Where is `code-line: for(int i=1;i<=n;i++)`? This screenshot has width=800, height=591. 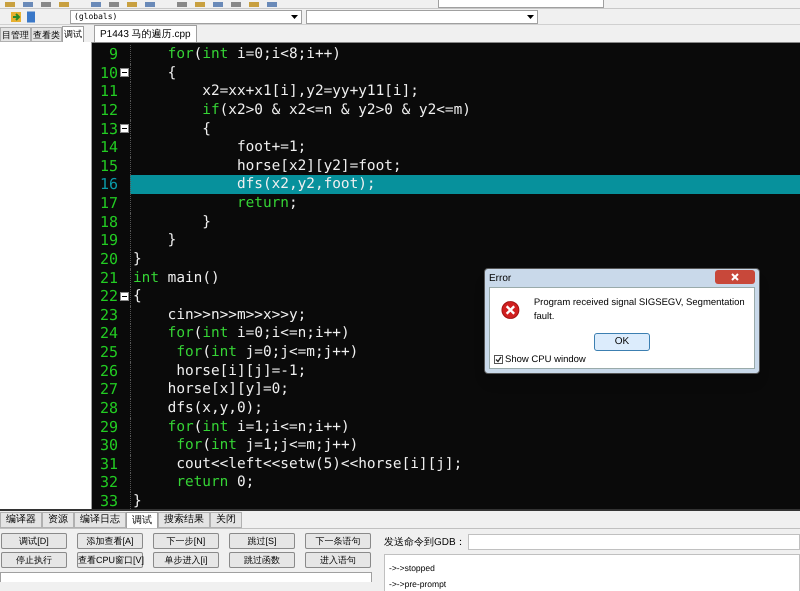 code-line: for(int i=1;i<=n;i++) is located at coordinates (465, 427).